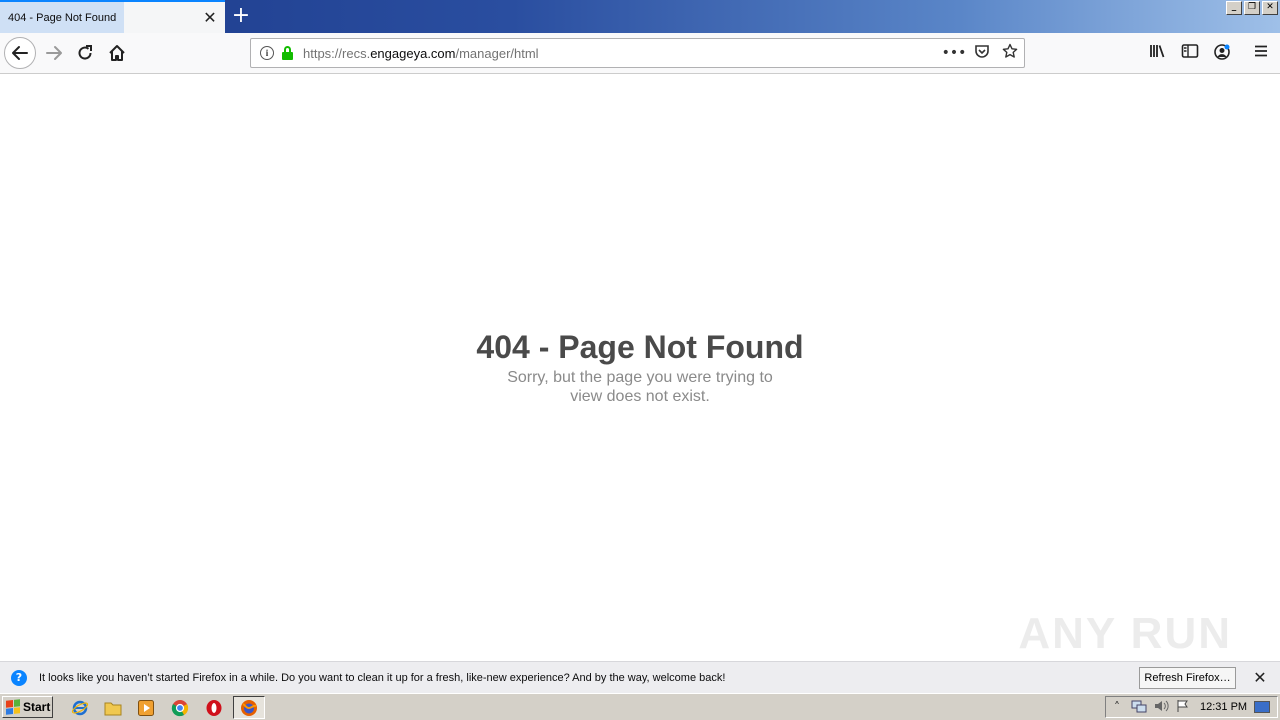 The height and width of the screenshot is (720, 1280). Describe the element at coordinates (267, 53) in the screenshot. I see `info-icon: i` at that location.